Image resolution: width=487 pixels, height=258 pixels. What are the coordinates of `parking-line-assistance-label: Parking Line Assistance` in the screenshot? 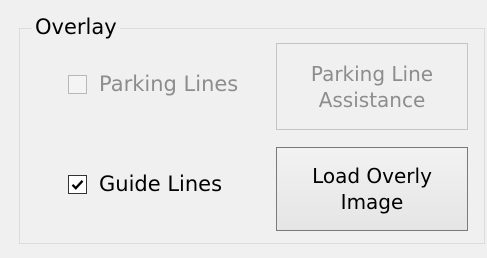 It's located at (372, 86).